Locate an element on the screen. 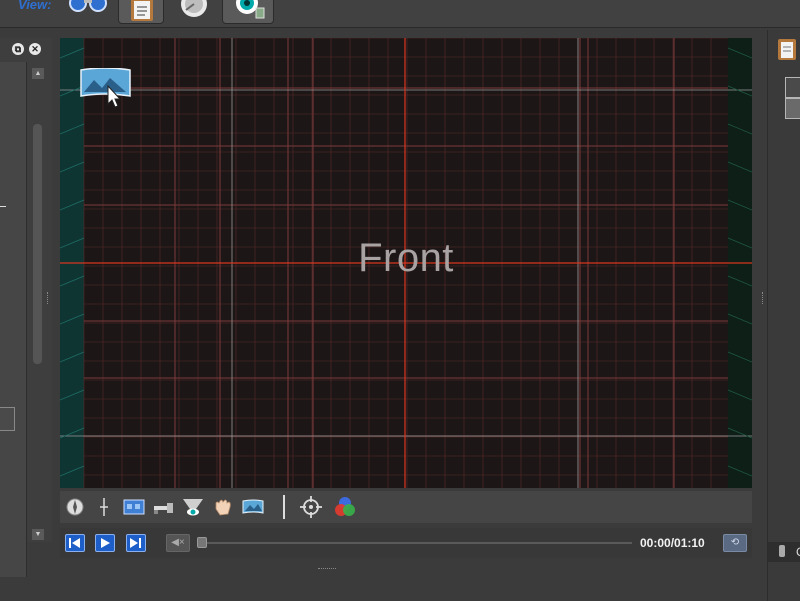  left-panel-list is located at coordinates (13, 319).